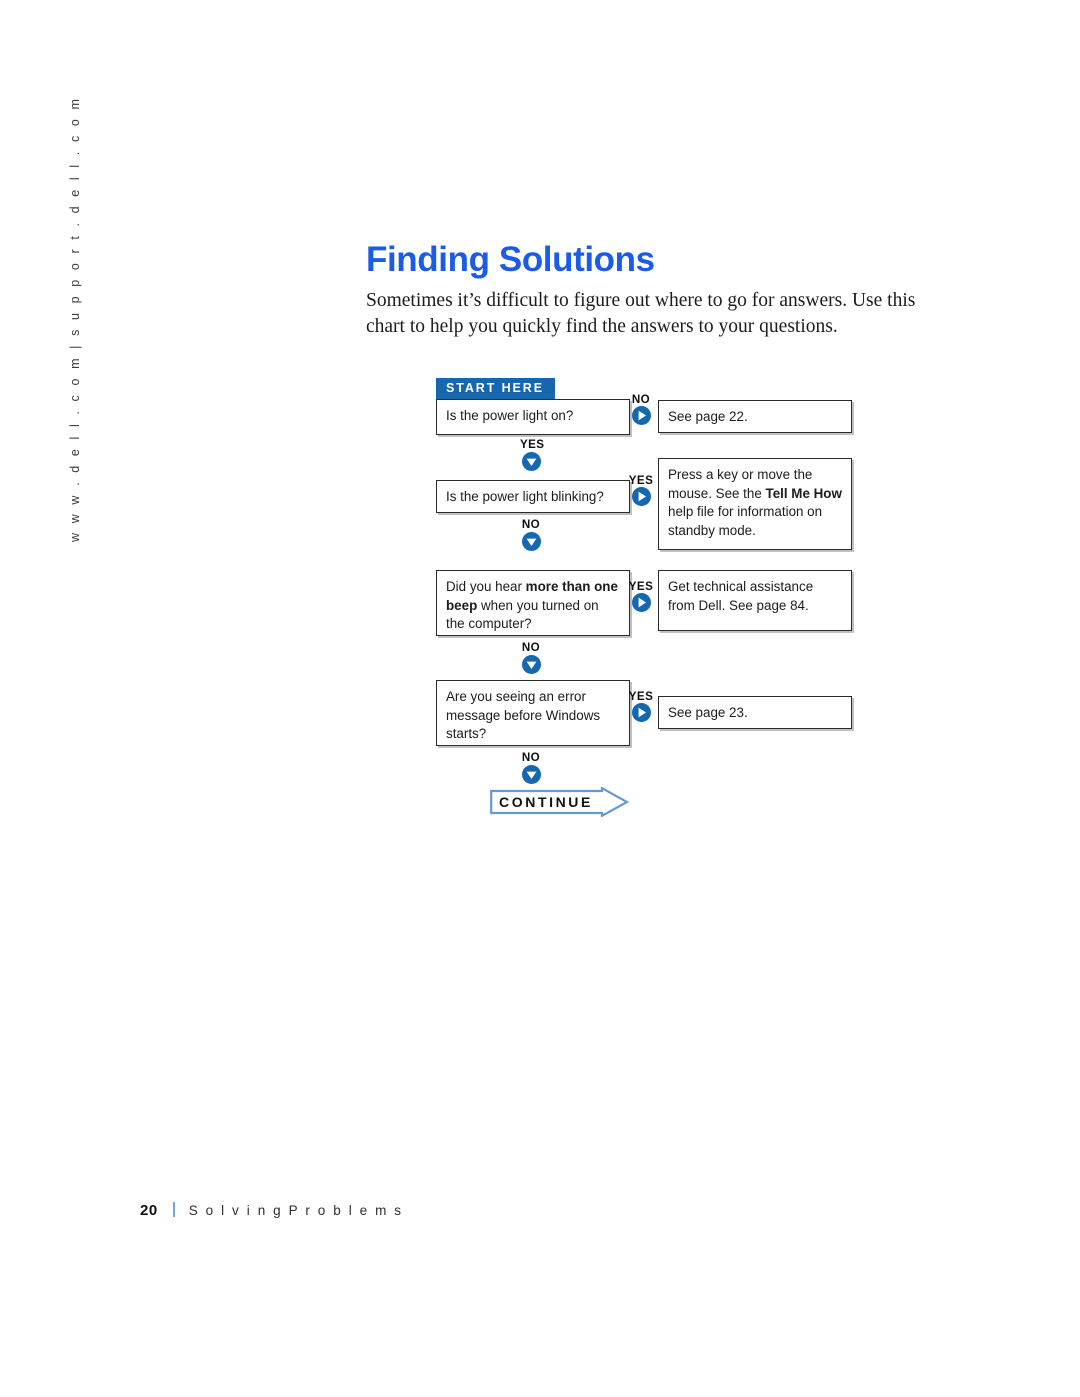 The height and width of the screenshot is (1397, 1080). I want to click on question-text: Is the power light on?, so click(510, 415).